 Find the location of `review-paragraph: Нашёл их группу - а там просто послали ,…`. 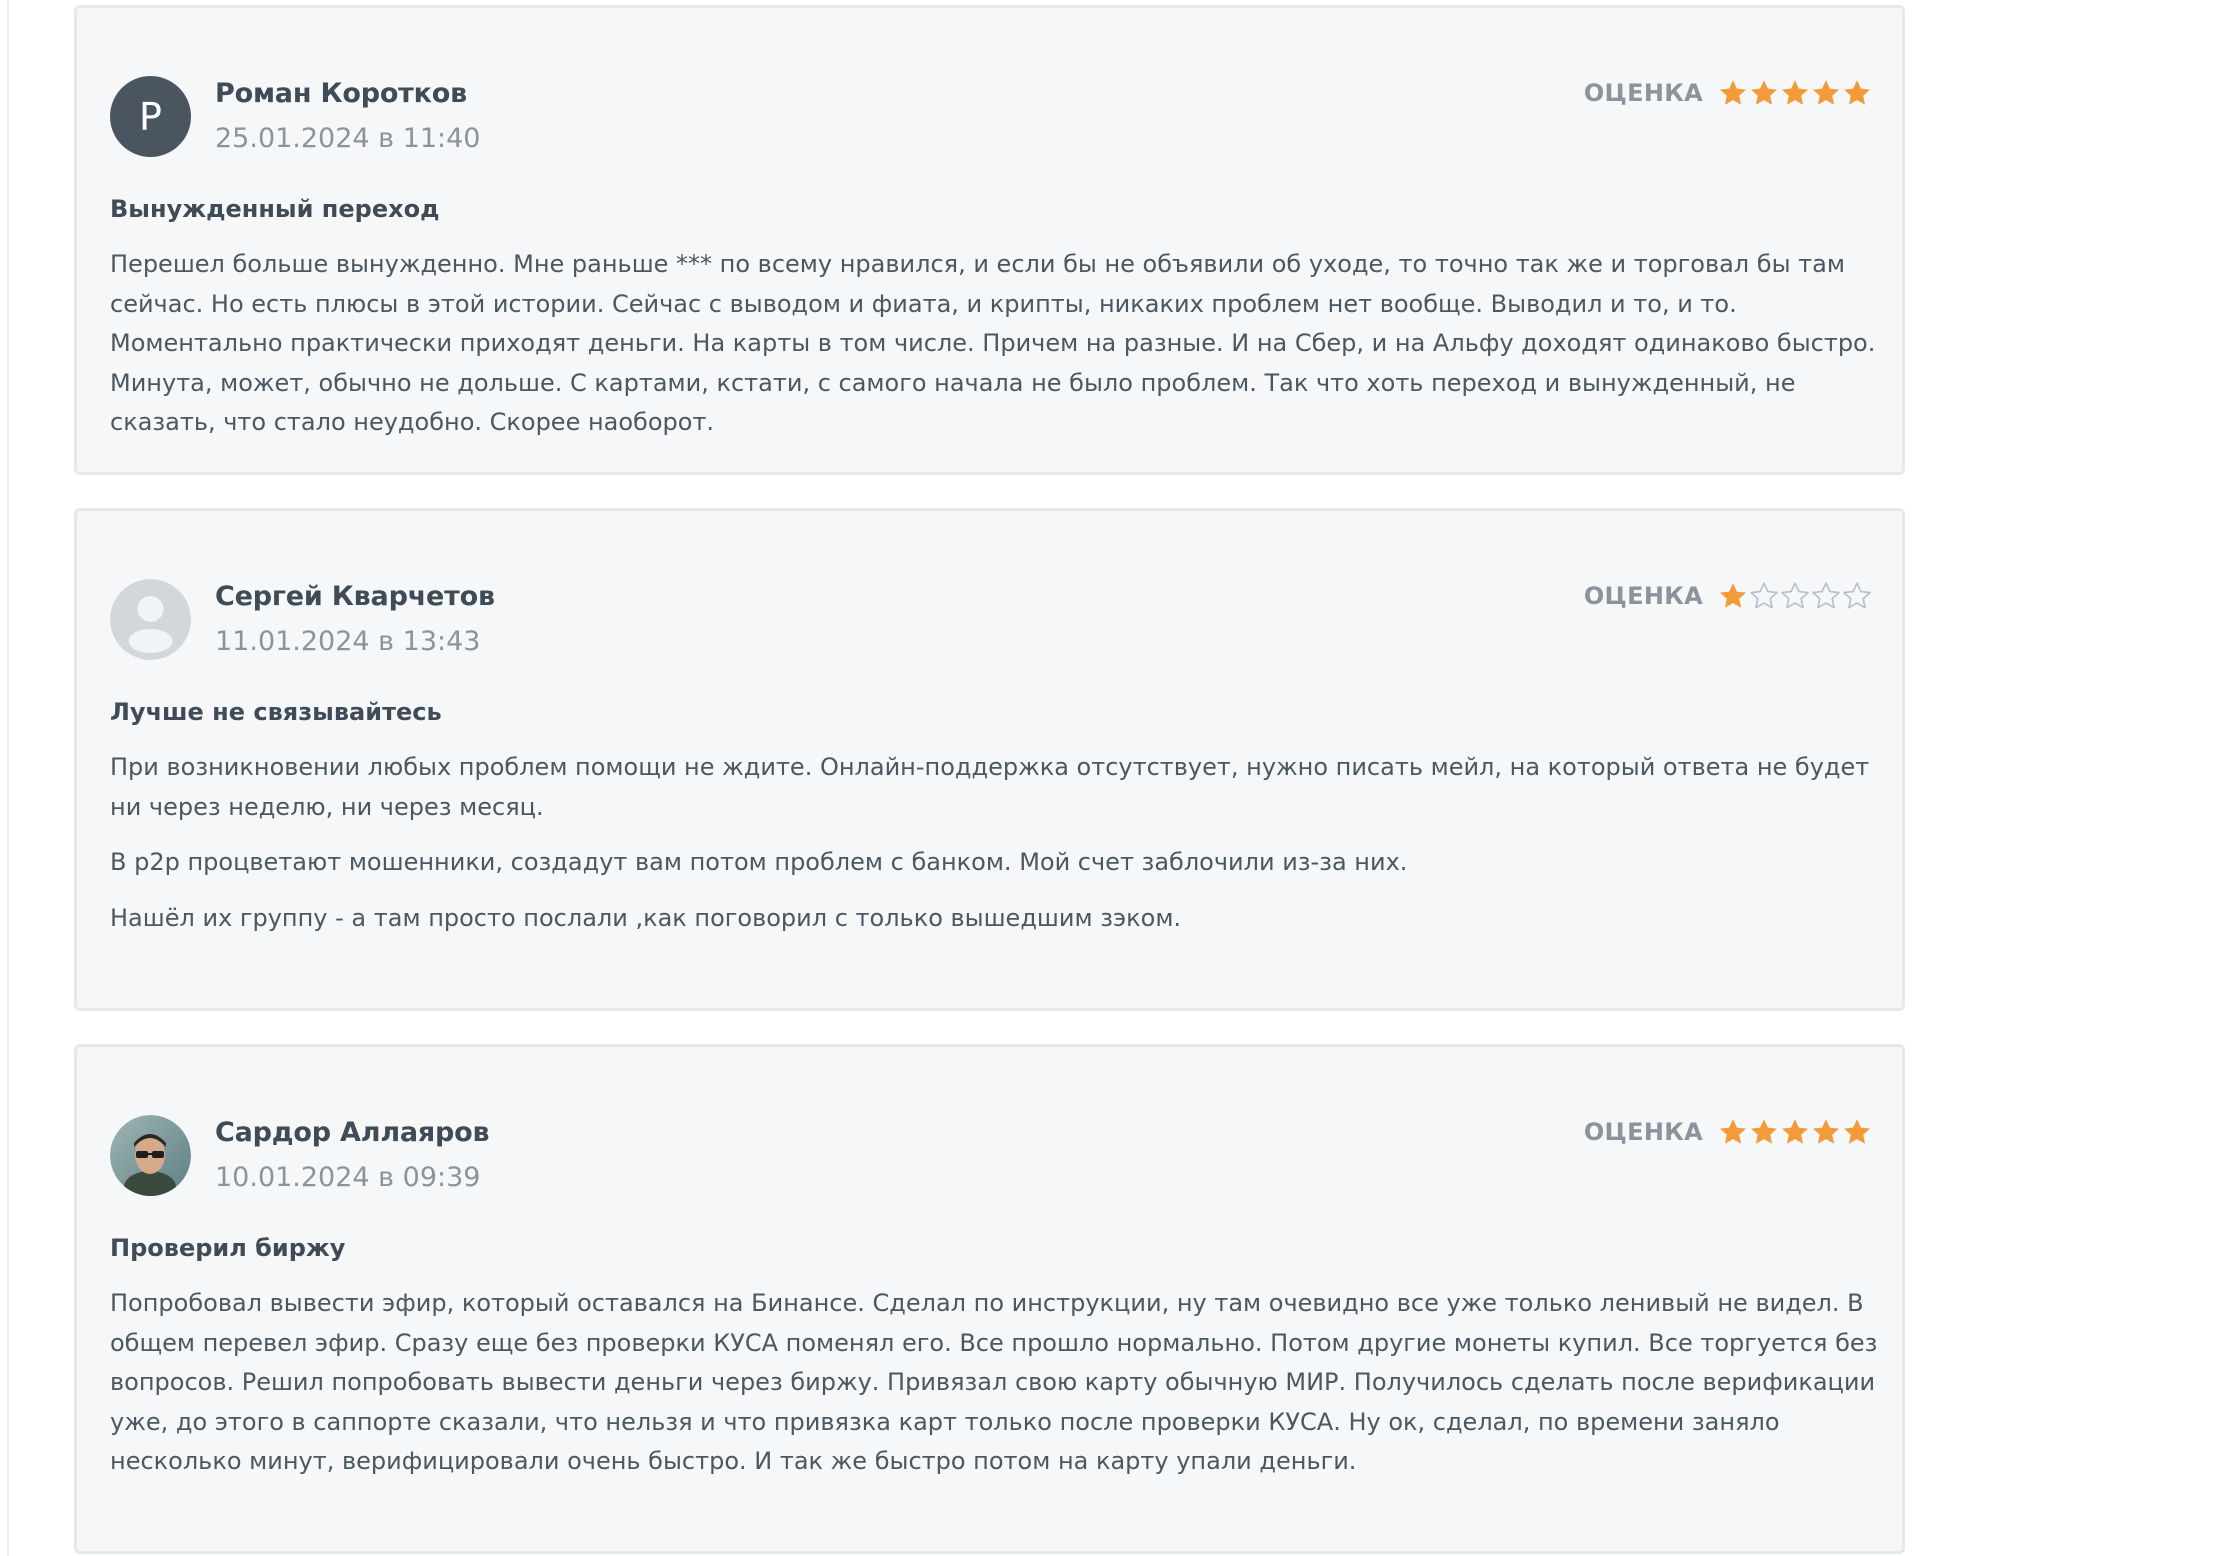

review-paragraph: Нашёл их группу - а там просто послали ,… is located at coordinates (646, 917).